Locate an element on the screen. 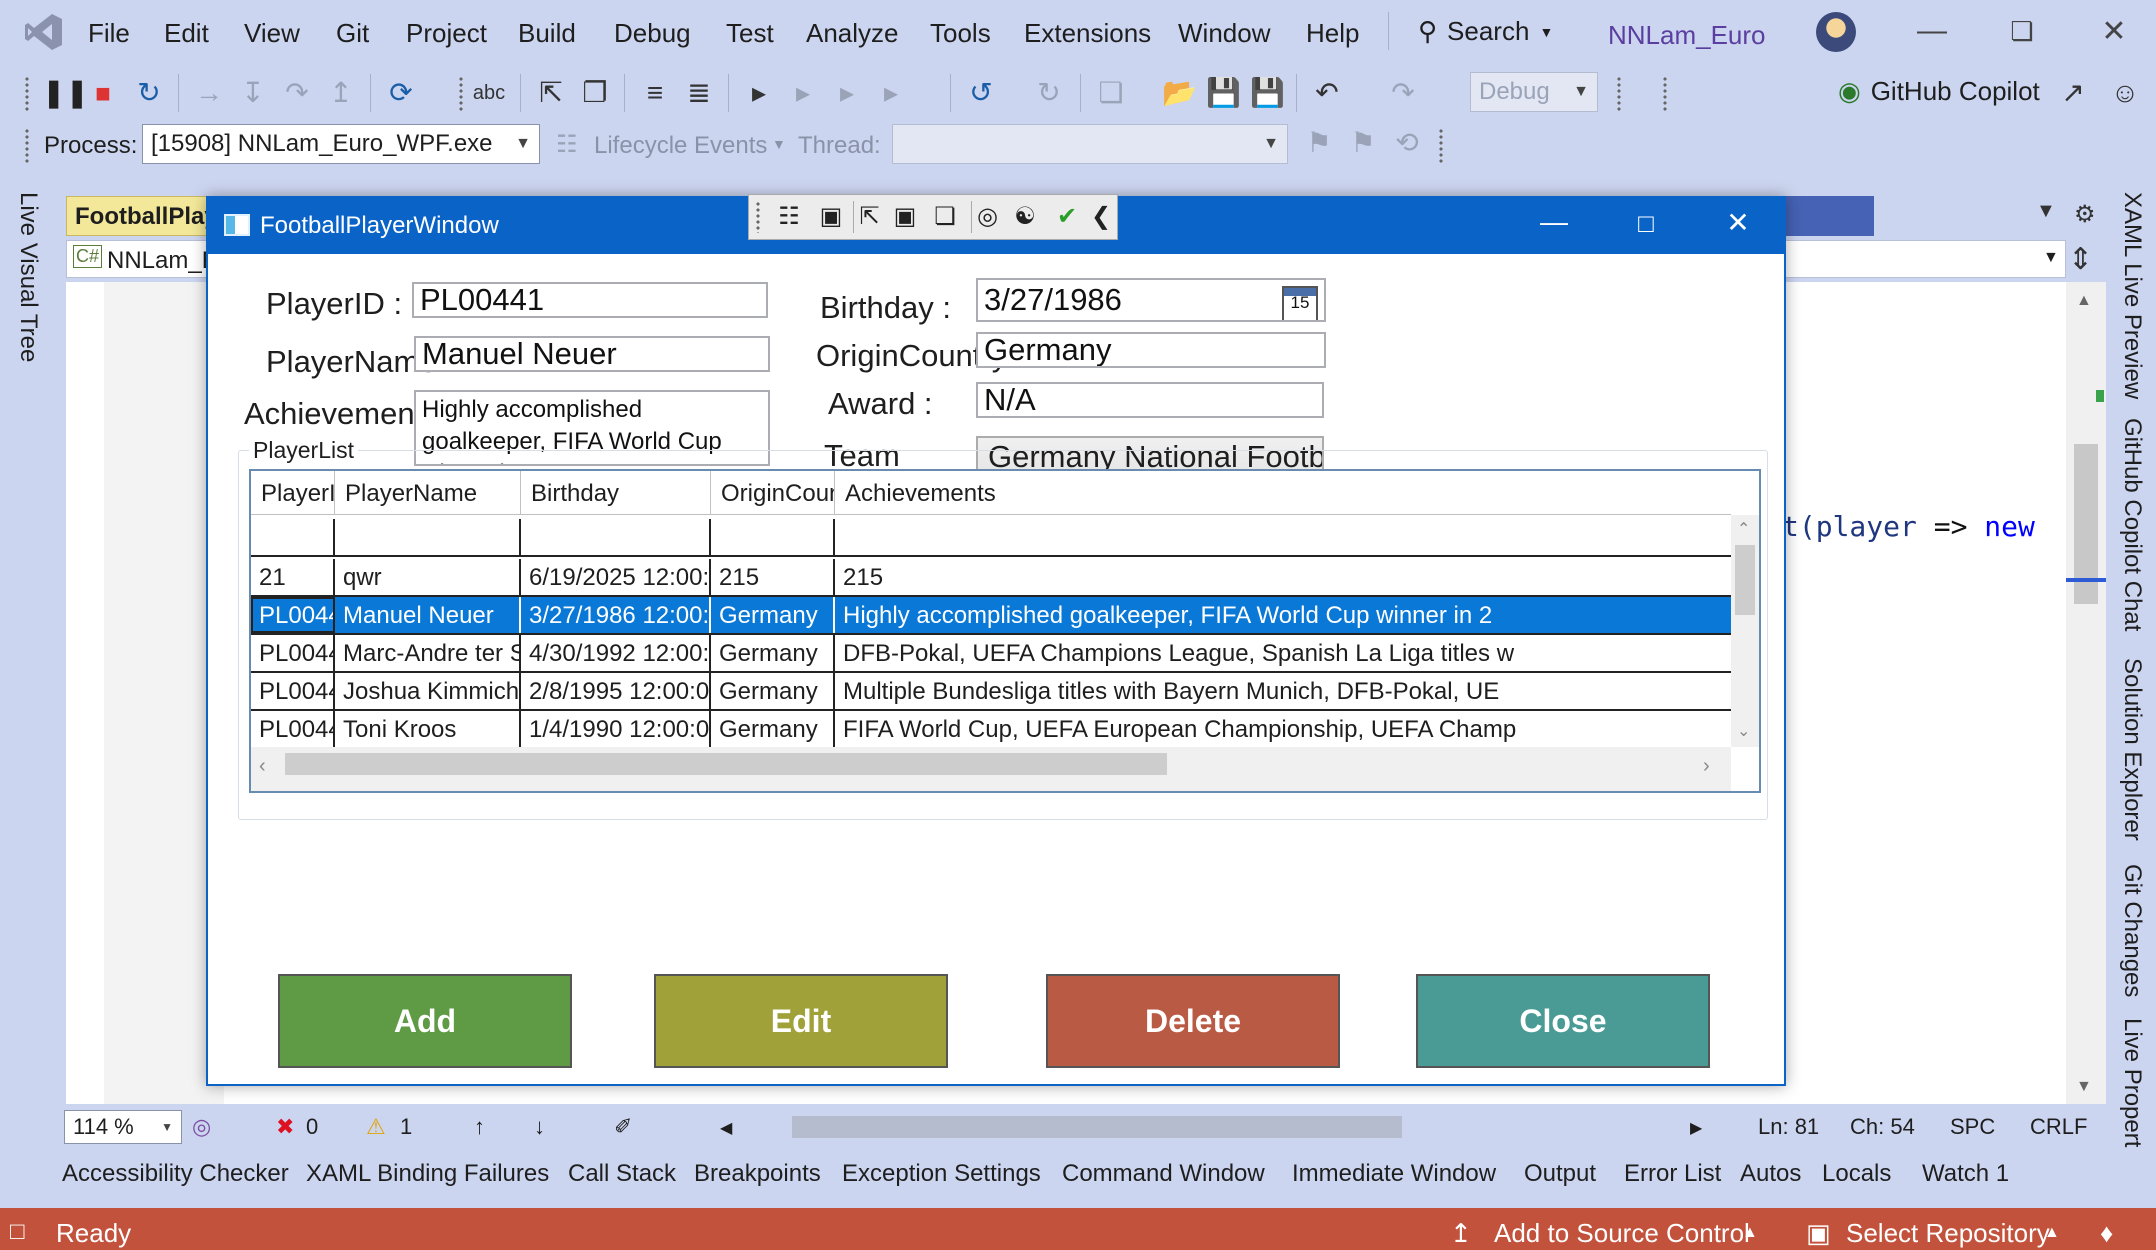  tab-xaml-binding-failures: XAML Binding Failures is located at coordinates (427, 1174).